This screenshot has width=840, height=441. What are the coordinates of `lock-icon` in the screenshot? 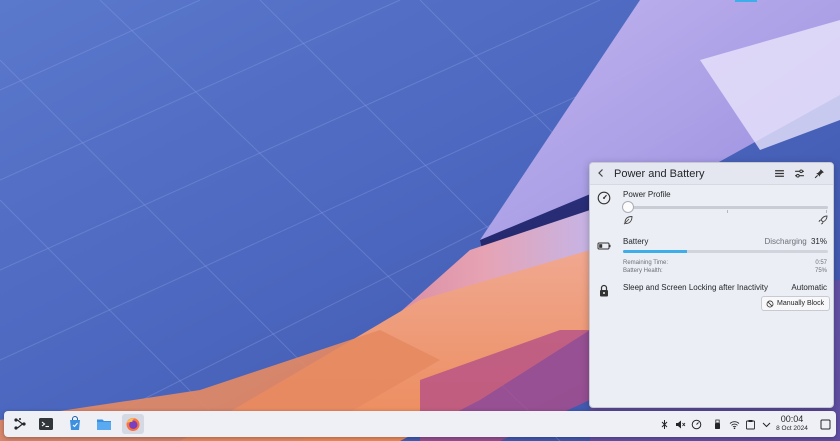 It's located at (604, 291).